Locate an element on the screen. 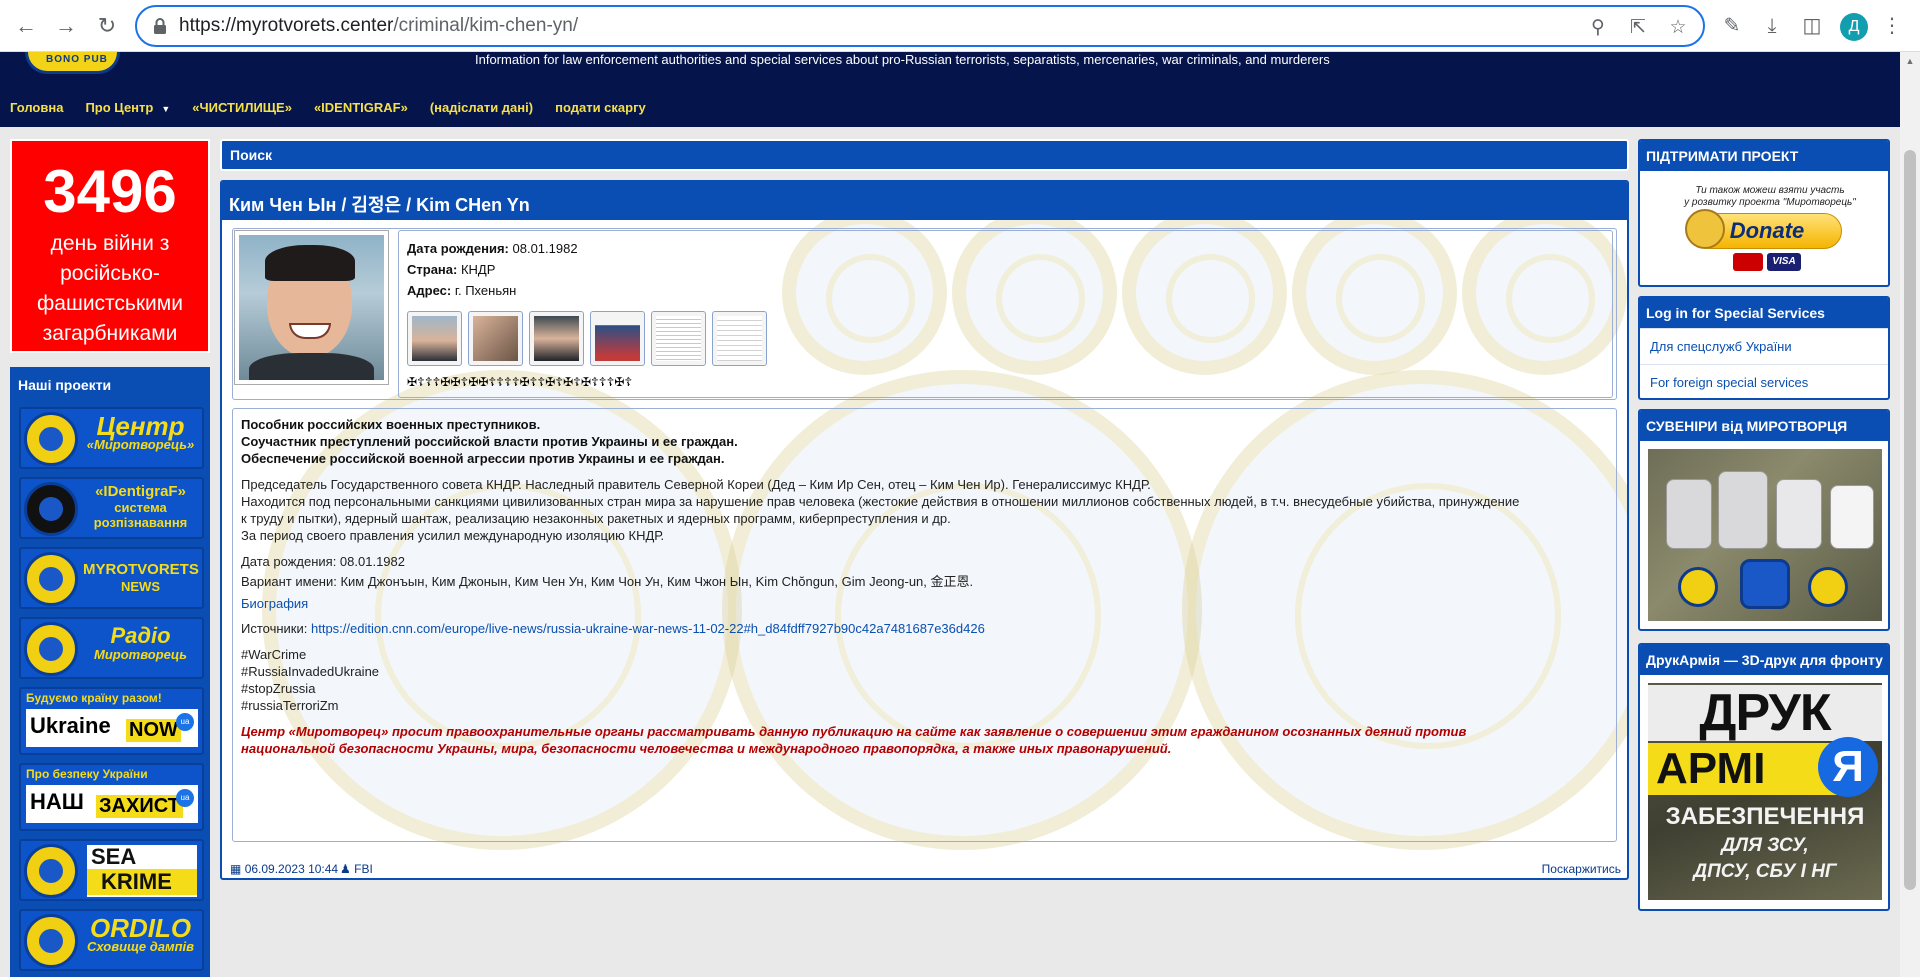 The height and width of the screenshot is (977, 1920). download-icon: ⤓ is located at coordinates (1772, 26).